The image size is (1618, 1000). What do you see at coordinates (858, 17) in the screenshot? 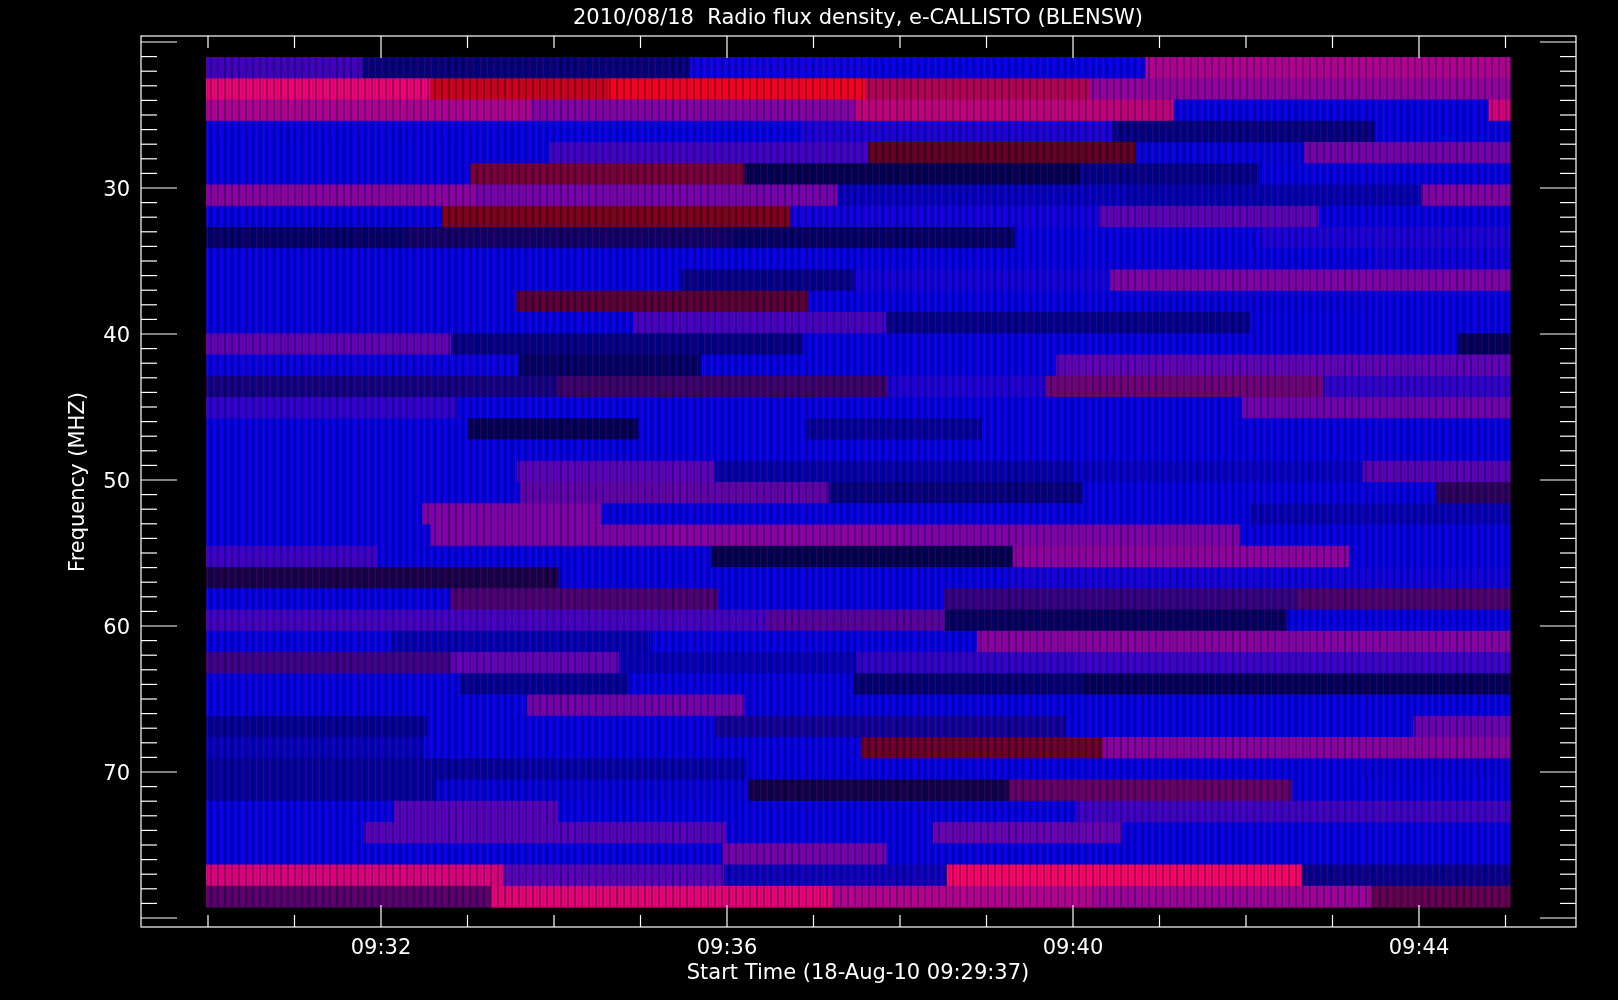
I see `plot-title: 2010/08/18 Radio flux density, e-CALLISTO (BLENSW)` at bounding box center [858, 17].